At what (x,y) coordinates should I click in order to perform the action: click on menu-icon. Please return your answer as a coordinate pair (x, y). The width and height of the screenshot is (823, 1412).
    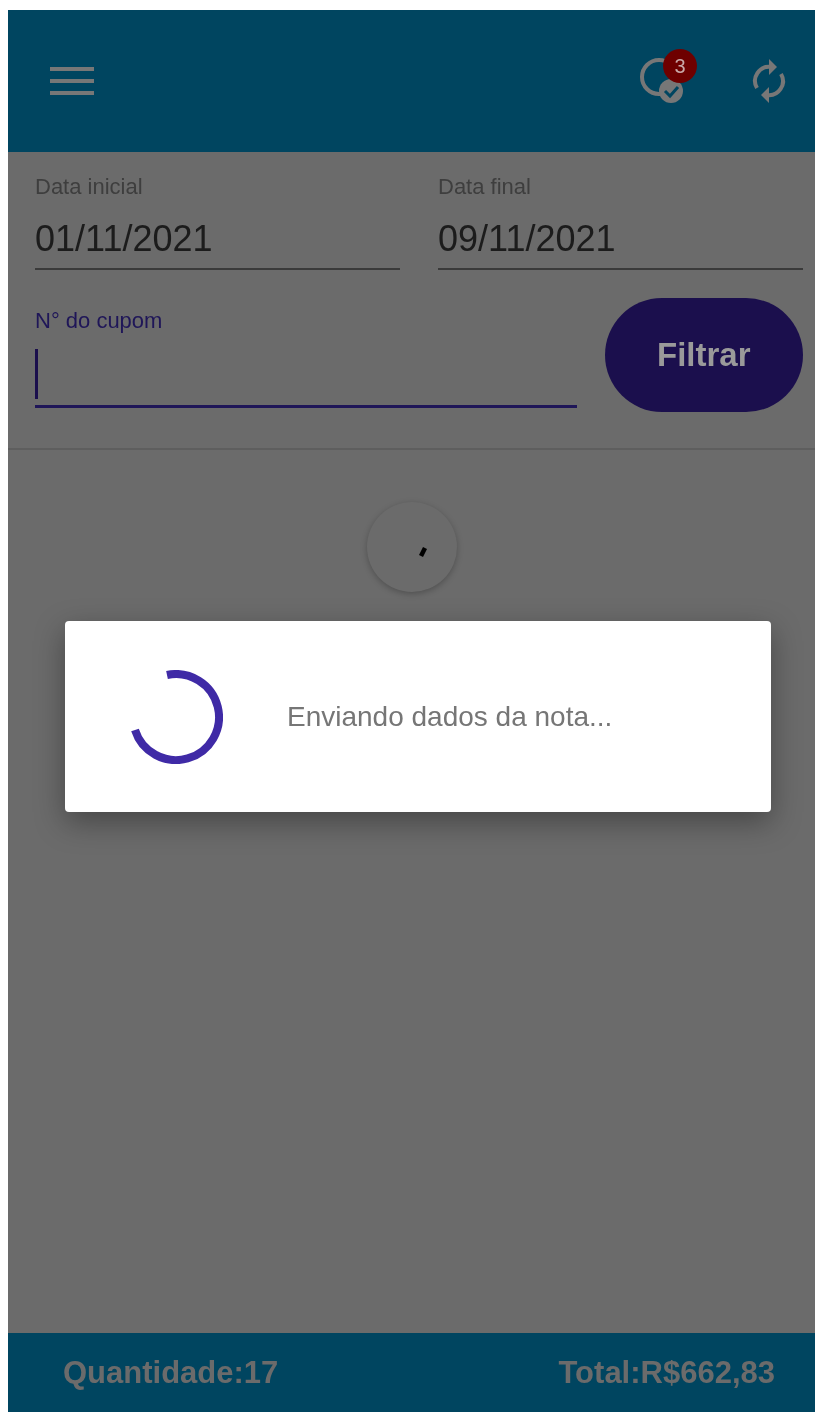
    Looking at the image, I should click on (72, 81).